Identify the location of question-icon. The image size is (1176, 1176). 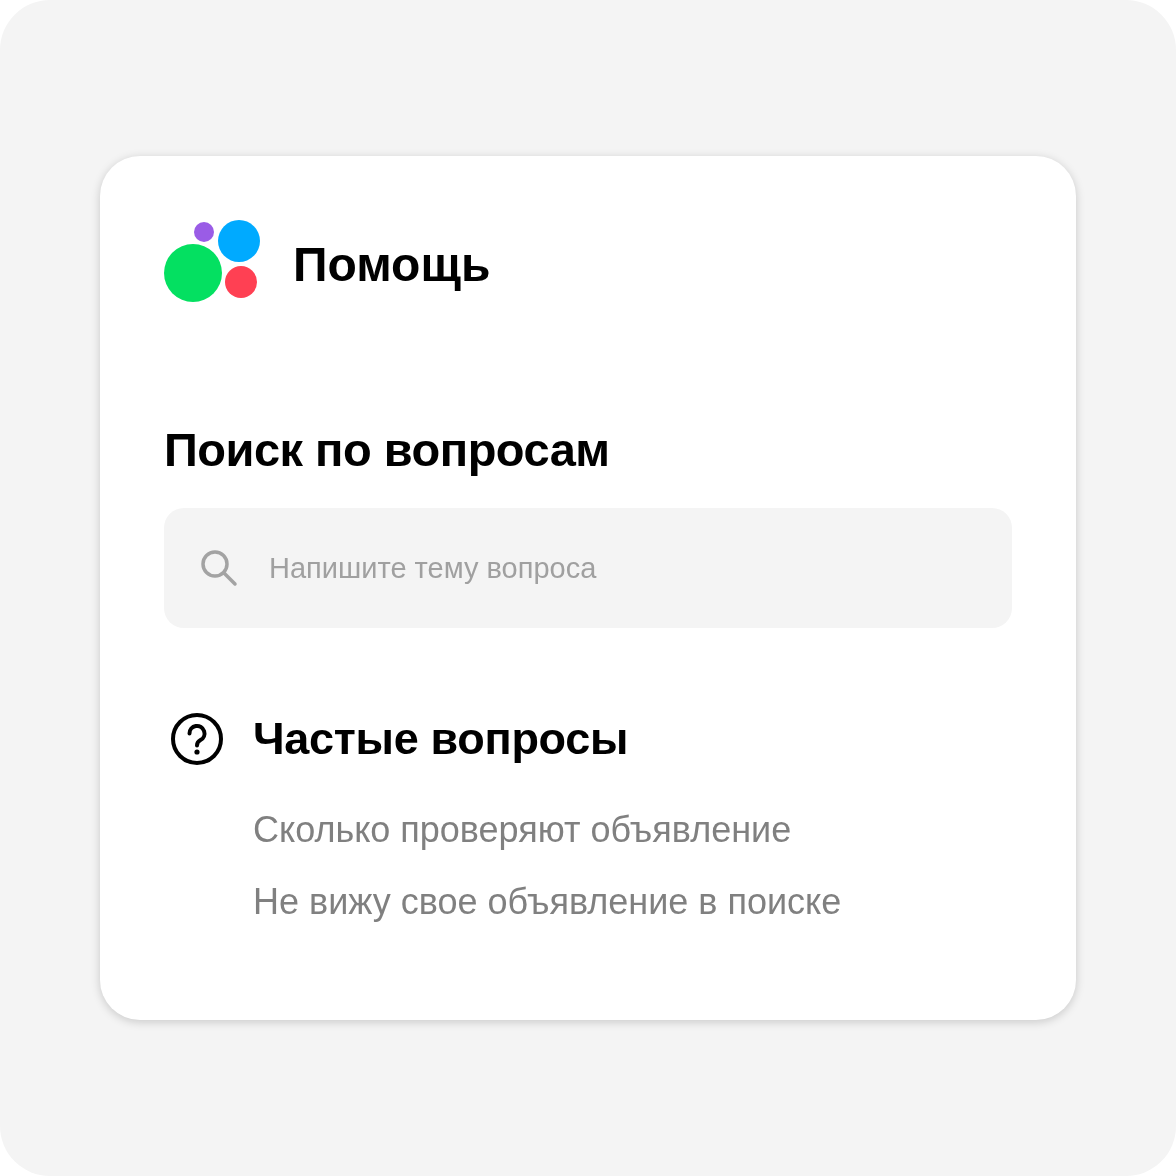
(197, 739).